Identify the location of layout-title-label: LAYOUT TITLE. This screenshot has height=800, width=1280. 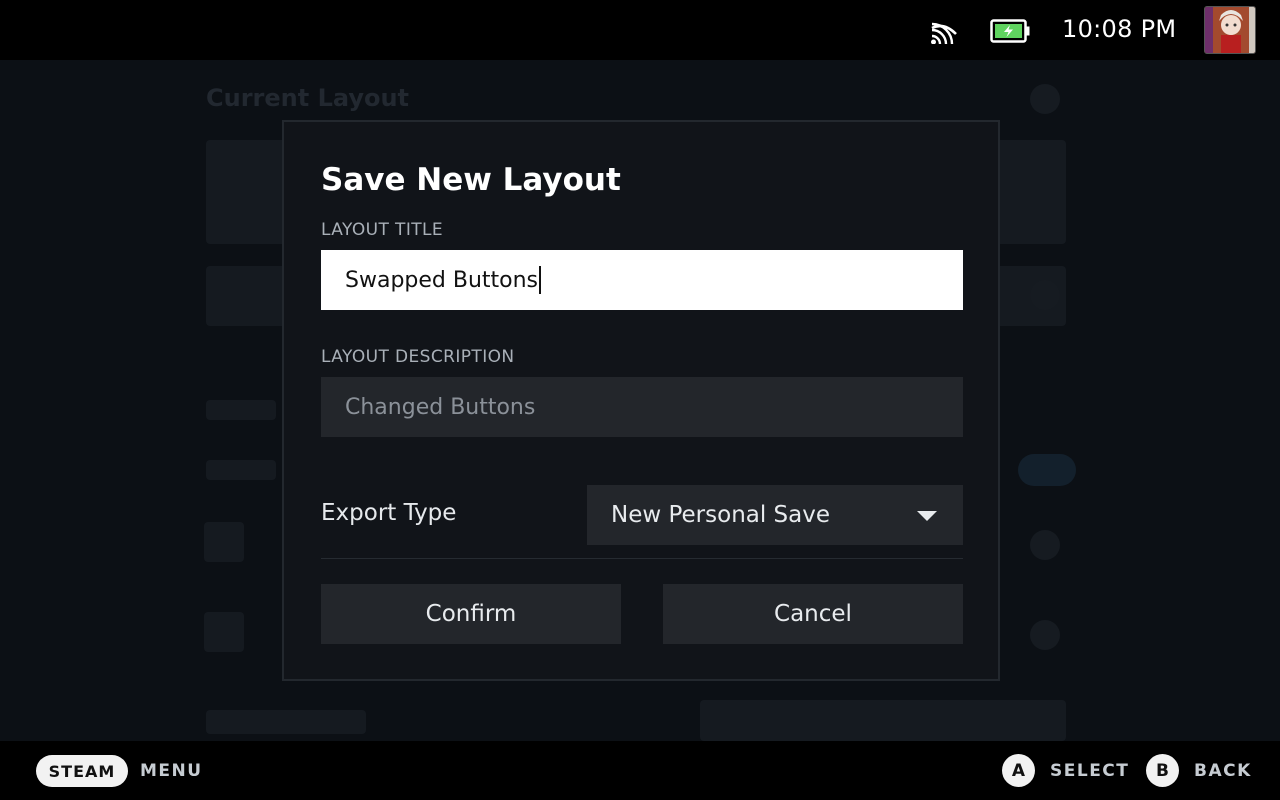
(382, 230).